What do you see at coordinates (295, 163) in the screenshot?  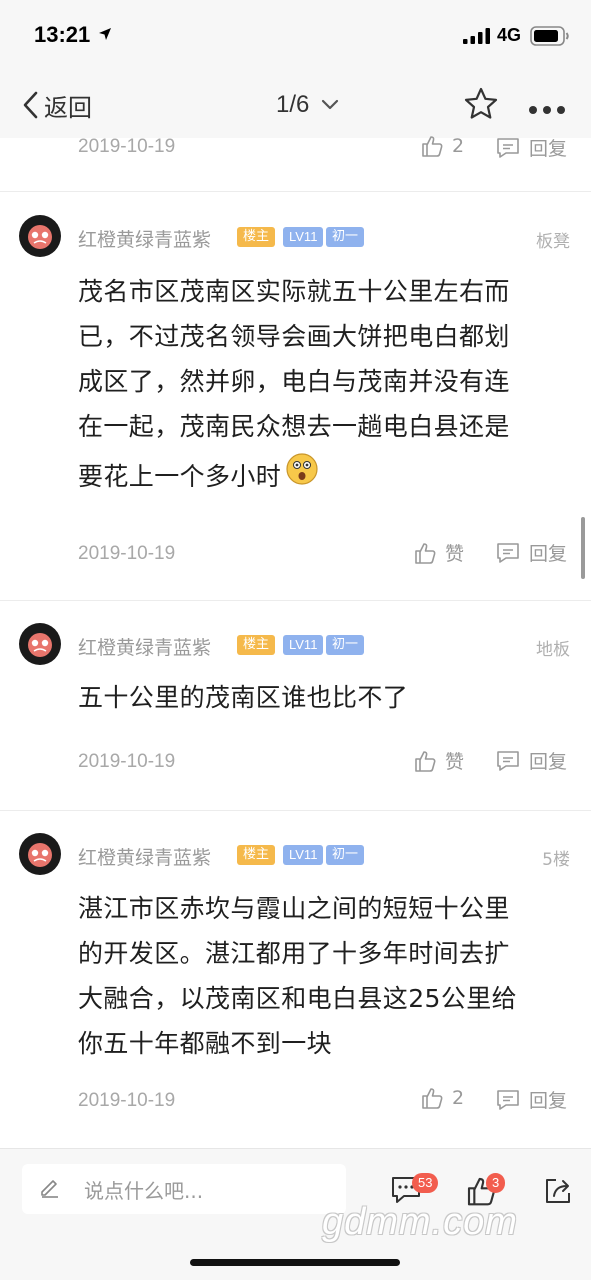 I see `previous-post-footer: 2019-10-19 2 回复` at bounding box center [295, 163].